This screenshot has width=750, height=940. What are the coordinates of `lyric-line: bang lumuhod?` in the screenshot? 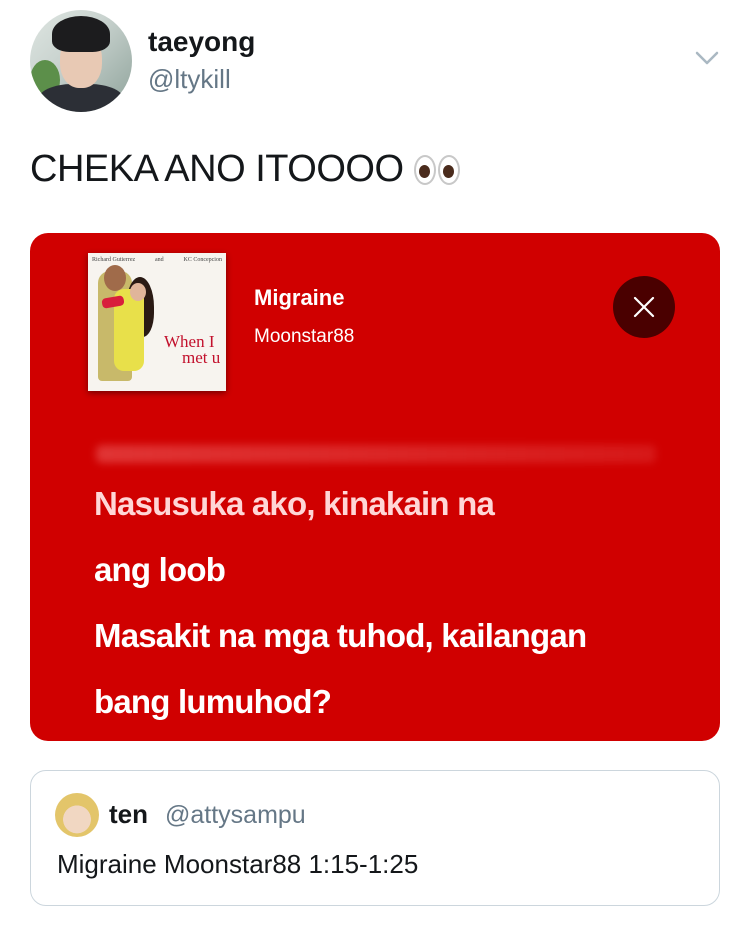 It's located at (213, 701).